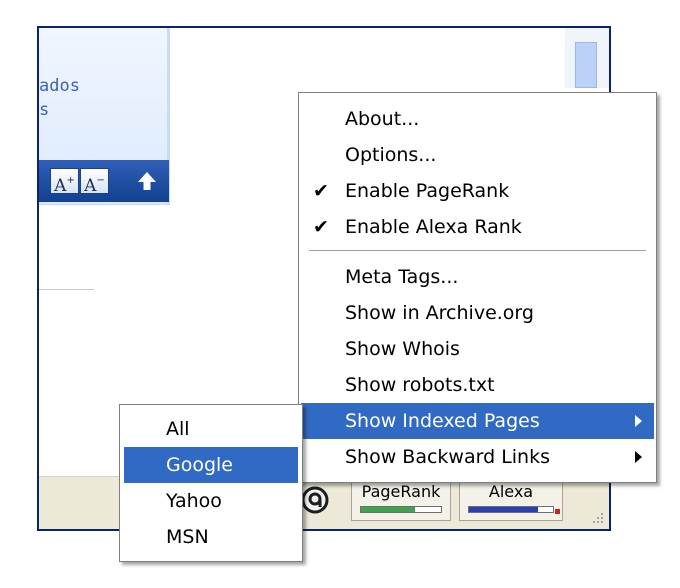  Describe the element at coordinates (59, 86) in the screenshot. I see `side-link: ados` at that location.